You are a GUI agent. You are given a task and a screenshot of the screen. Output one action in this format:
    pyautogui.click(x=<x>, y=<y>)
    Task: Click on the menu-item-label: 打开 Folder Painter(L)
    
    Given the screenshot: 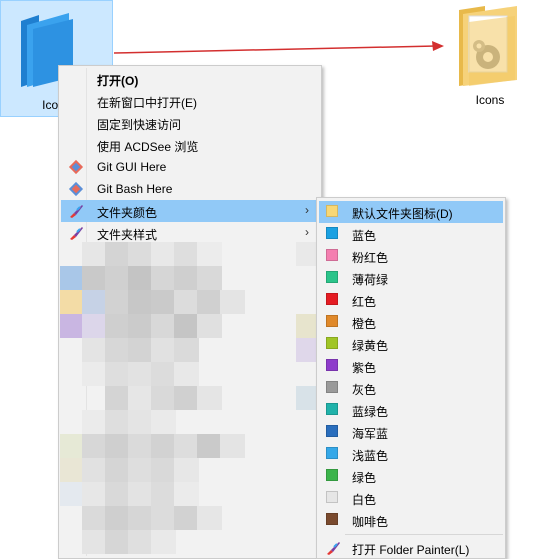 What is the action you would take?
    pyautogui.click(x=411, y=550)
    